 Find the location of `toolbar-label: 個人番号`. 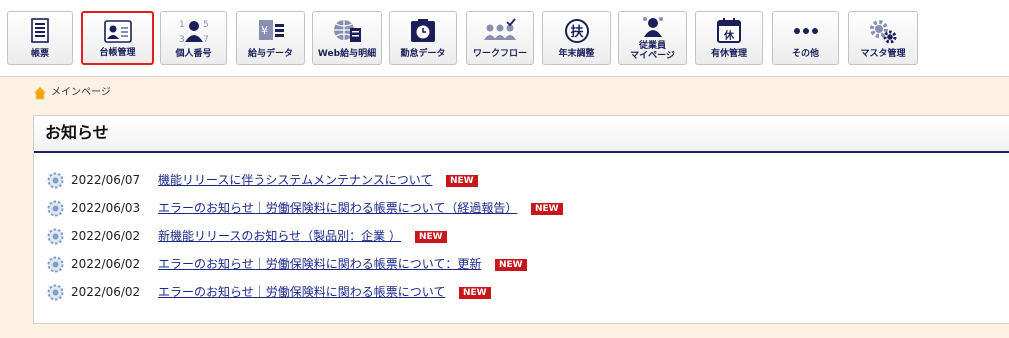

toolbar-label: 個人番号 is located at coordinates (193, 54).